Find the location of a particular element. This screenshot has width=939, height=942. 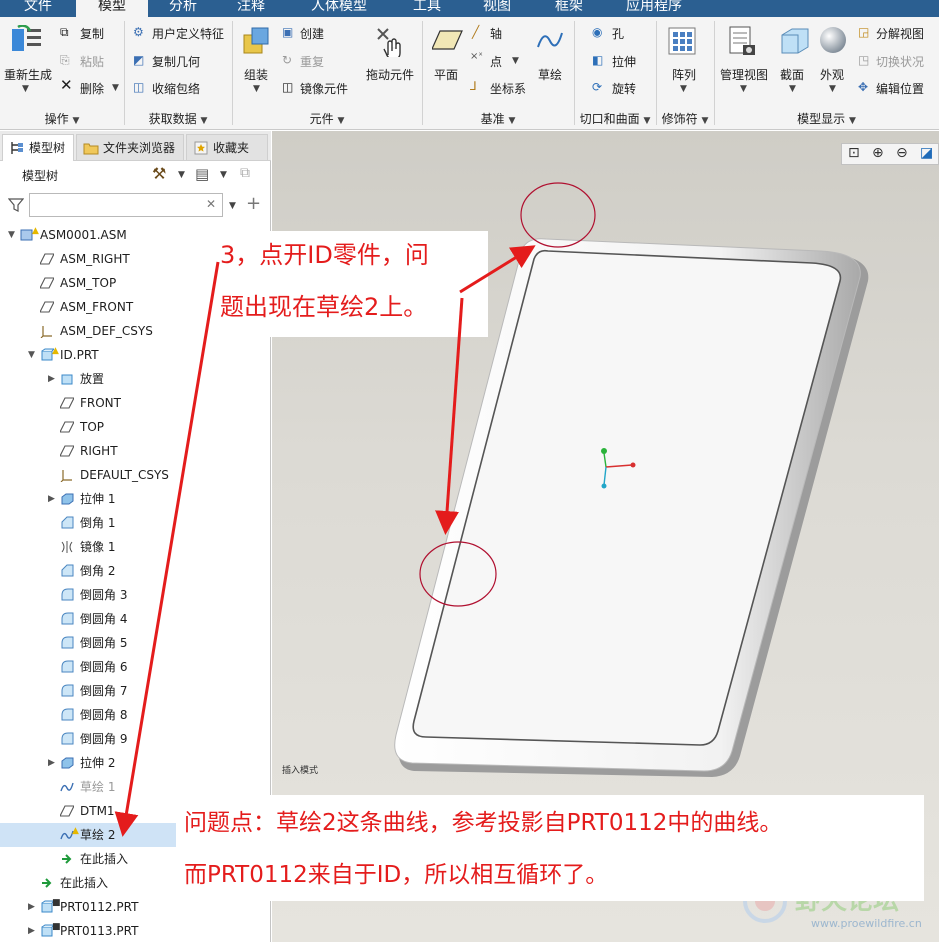

edit-position-button: 编辑位置 is located at coordinates (900, 88).